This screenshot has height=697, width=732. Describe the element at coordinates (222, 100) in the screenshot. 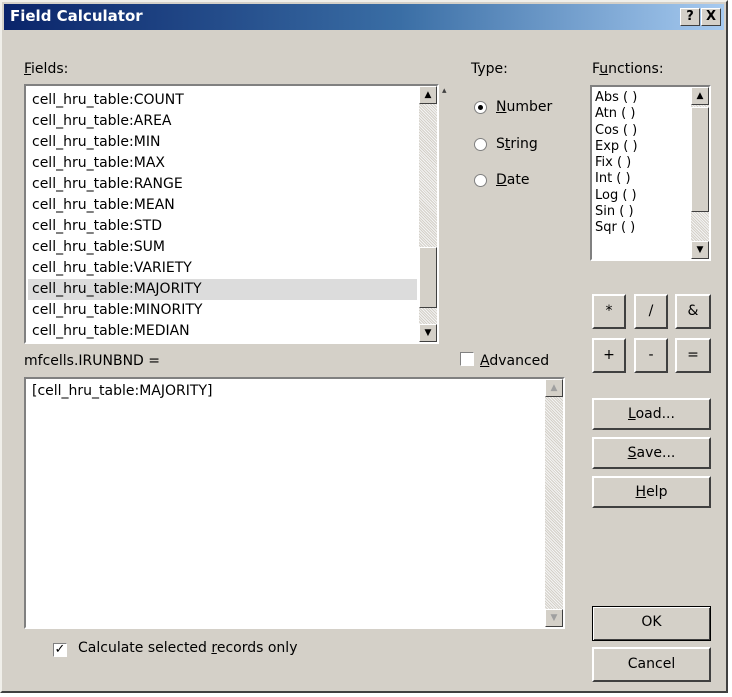

I see `field-item: cell_hru_table:COUNT` at that location.